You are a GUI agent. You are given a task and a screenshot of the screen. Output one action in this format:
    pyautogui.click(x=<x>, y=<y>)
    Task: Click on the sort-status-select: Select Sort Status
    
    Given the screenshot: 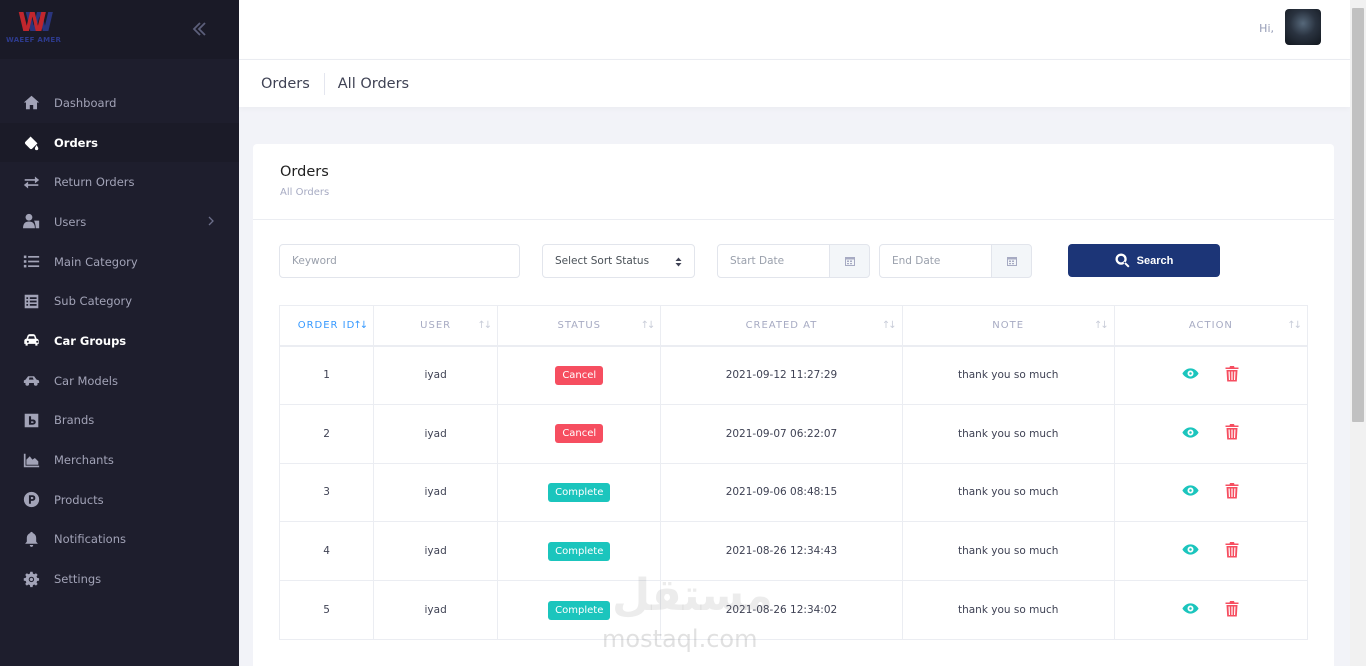 What is the action you would take?
    pyautogui.click(x=618, y=261)
    